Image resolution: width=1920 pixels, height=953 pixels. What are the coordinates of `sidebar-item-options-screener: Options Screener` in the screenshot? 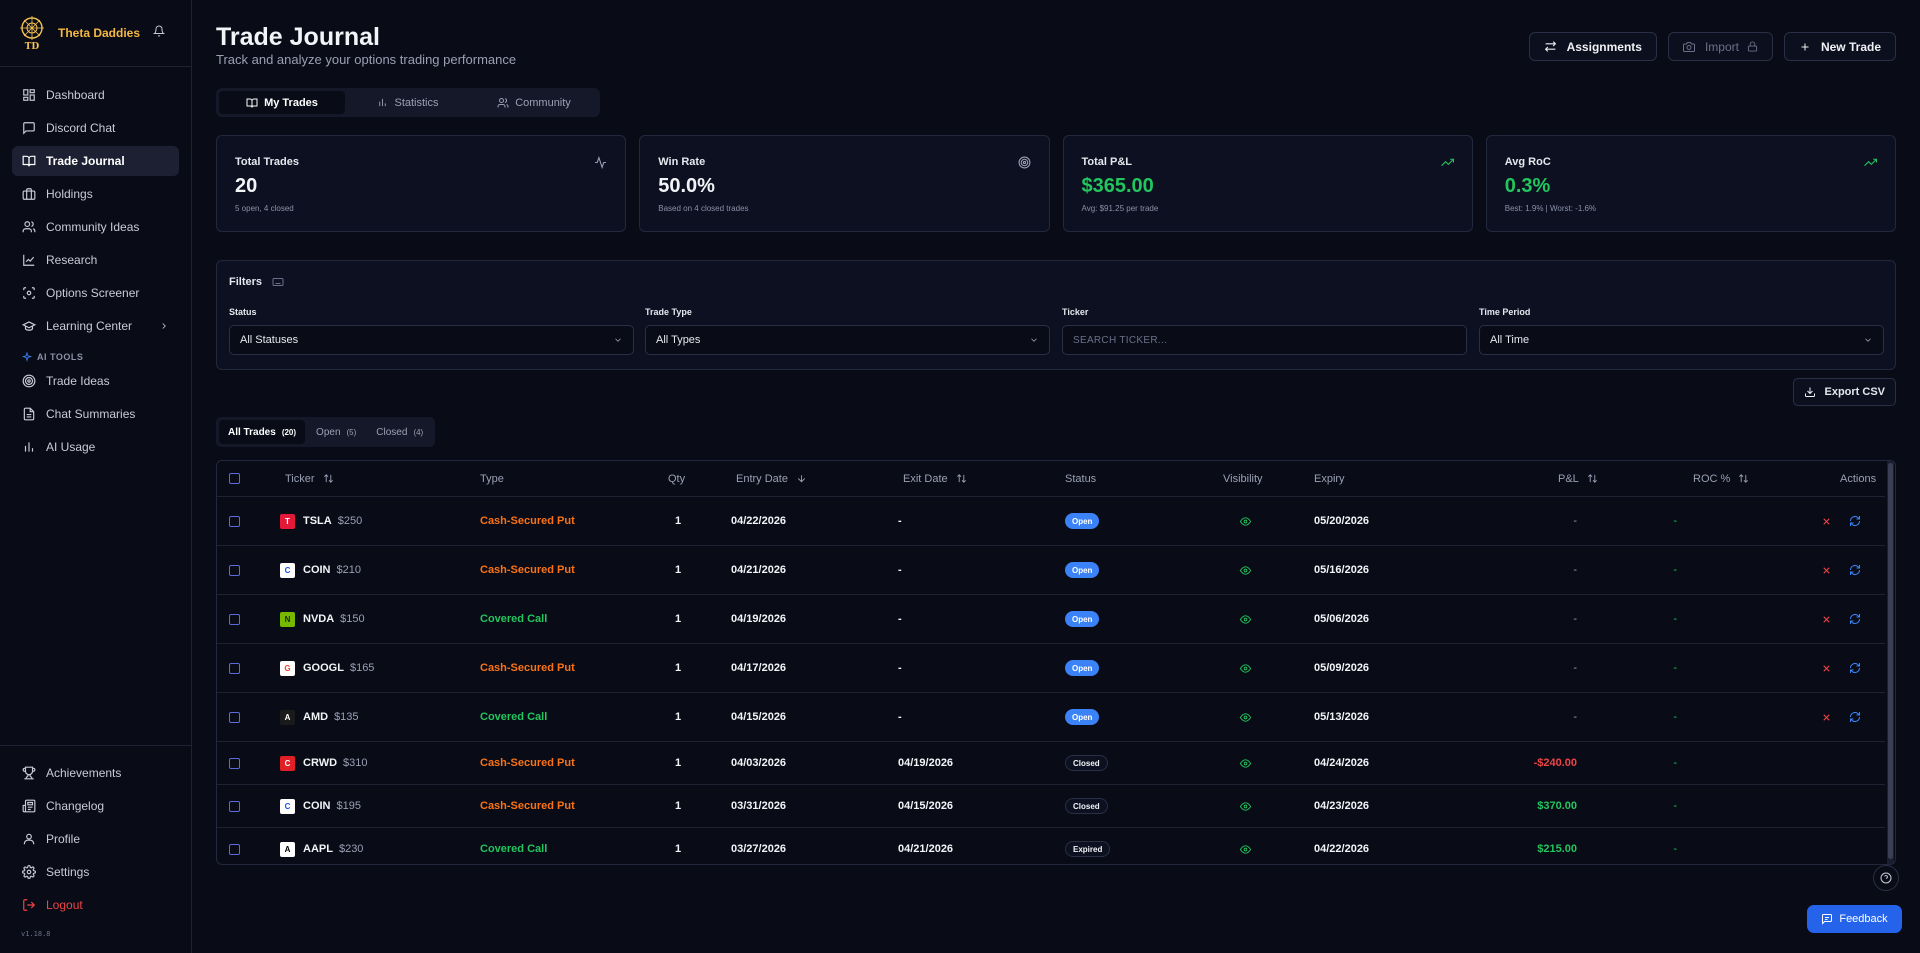 It's located at (95, 293).